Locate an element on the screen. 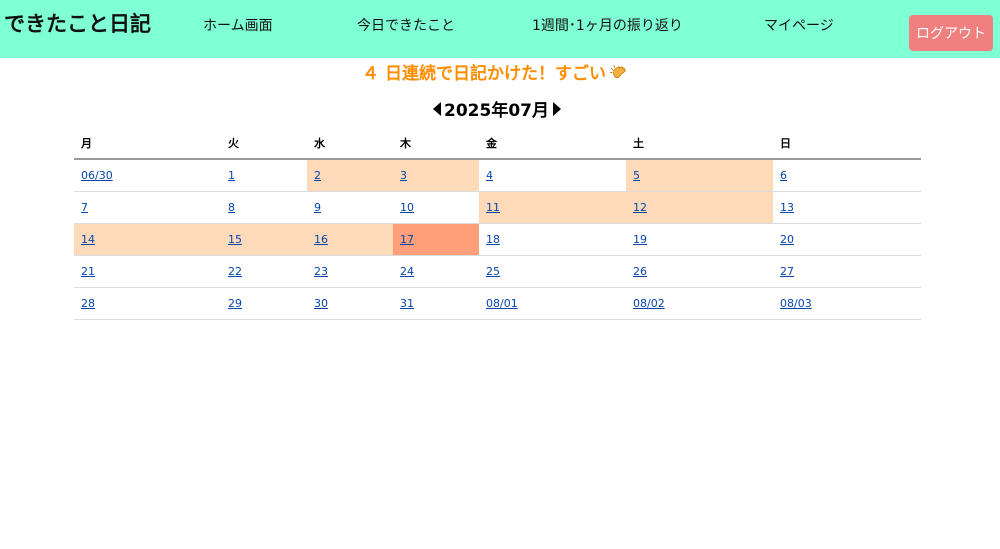 The image size is (1000, 549). prev-month-icon is located at coordinates (437, 109).